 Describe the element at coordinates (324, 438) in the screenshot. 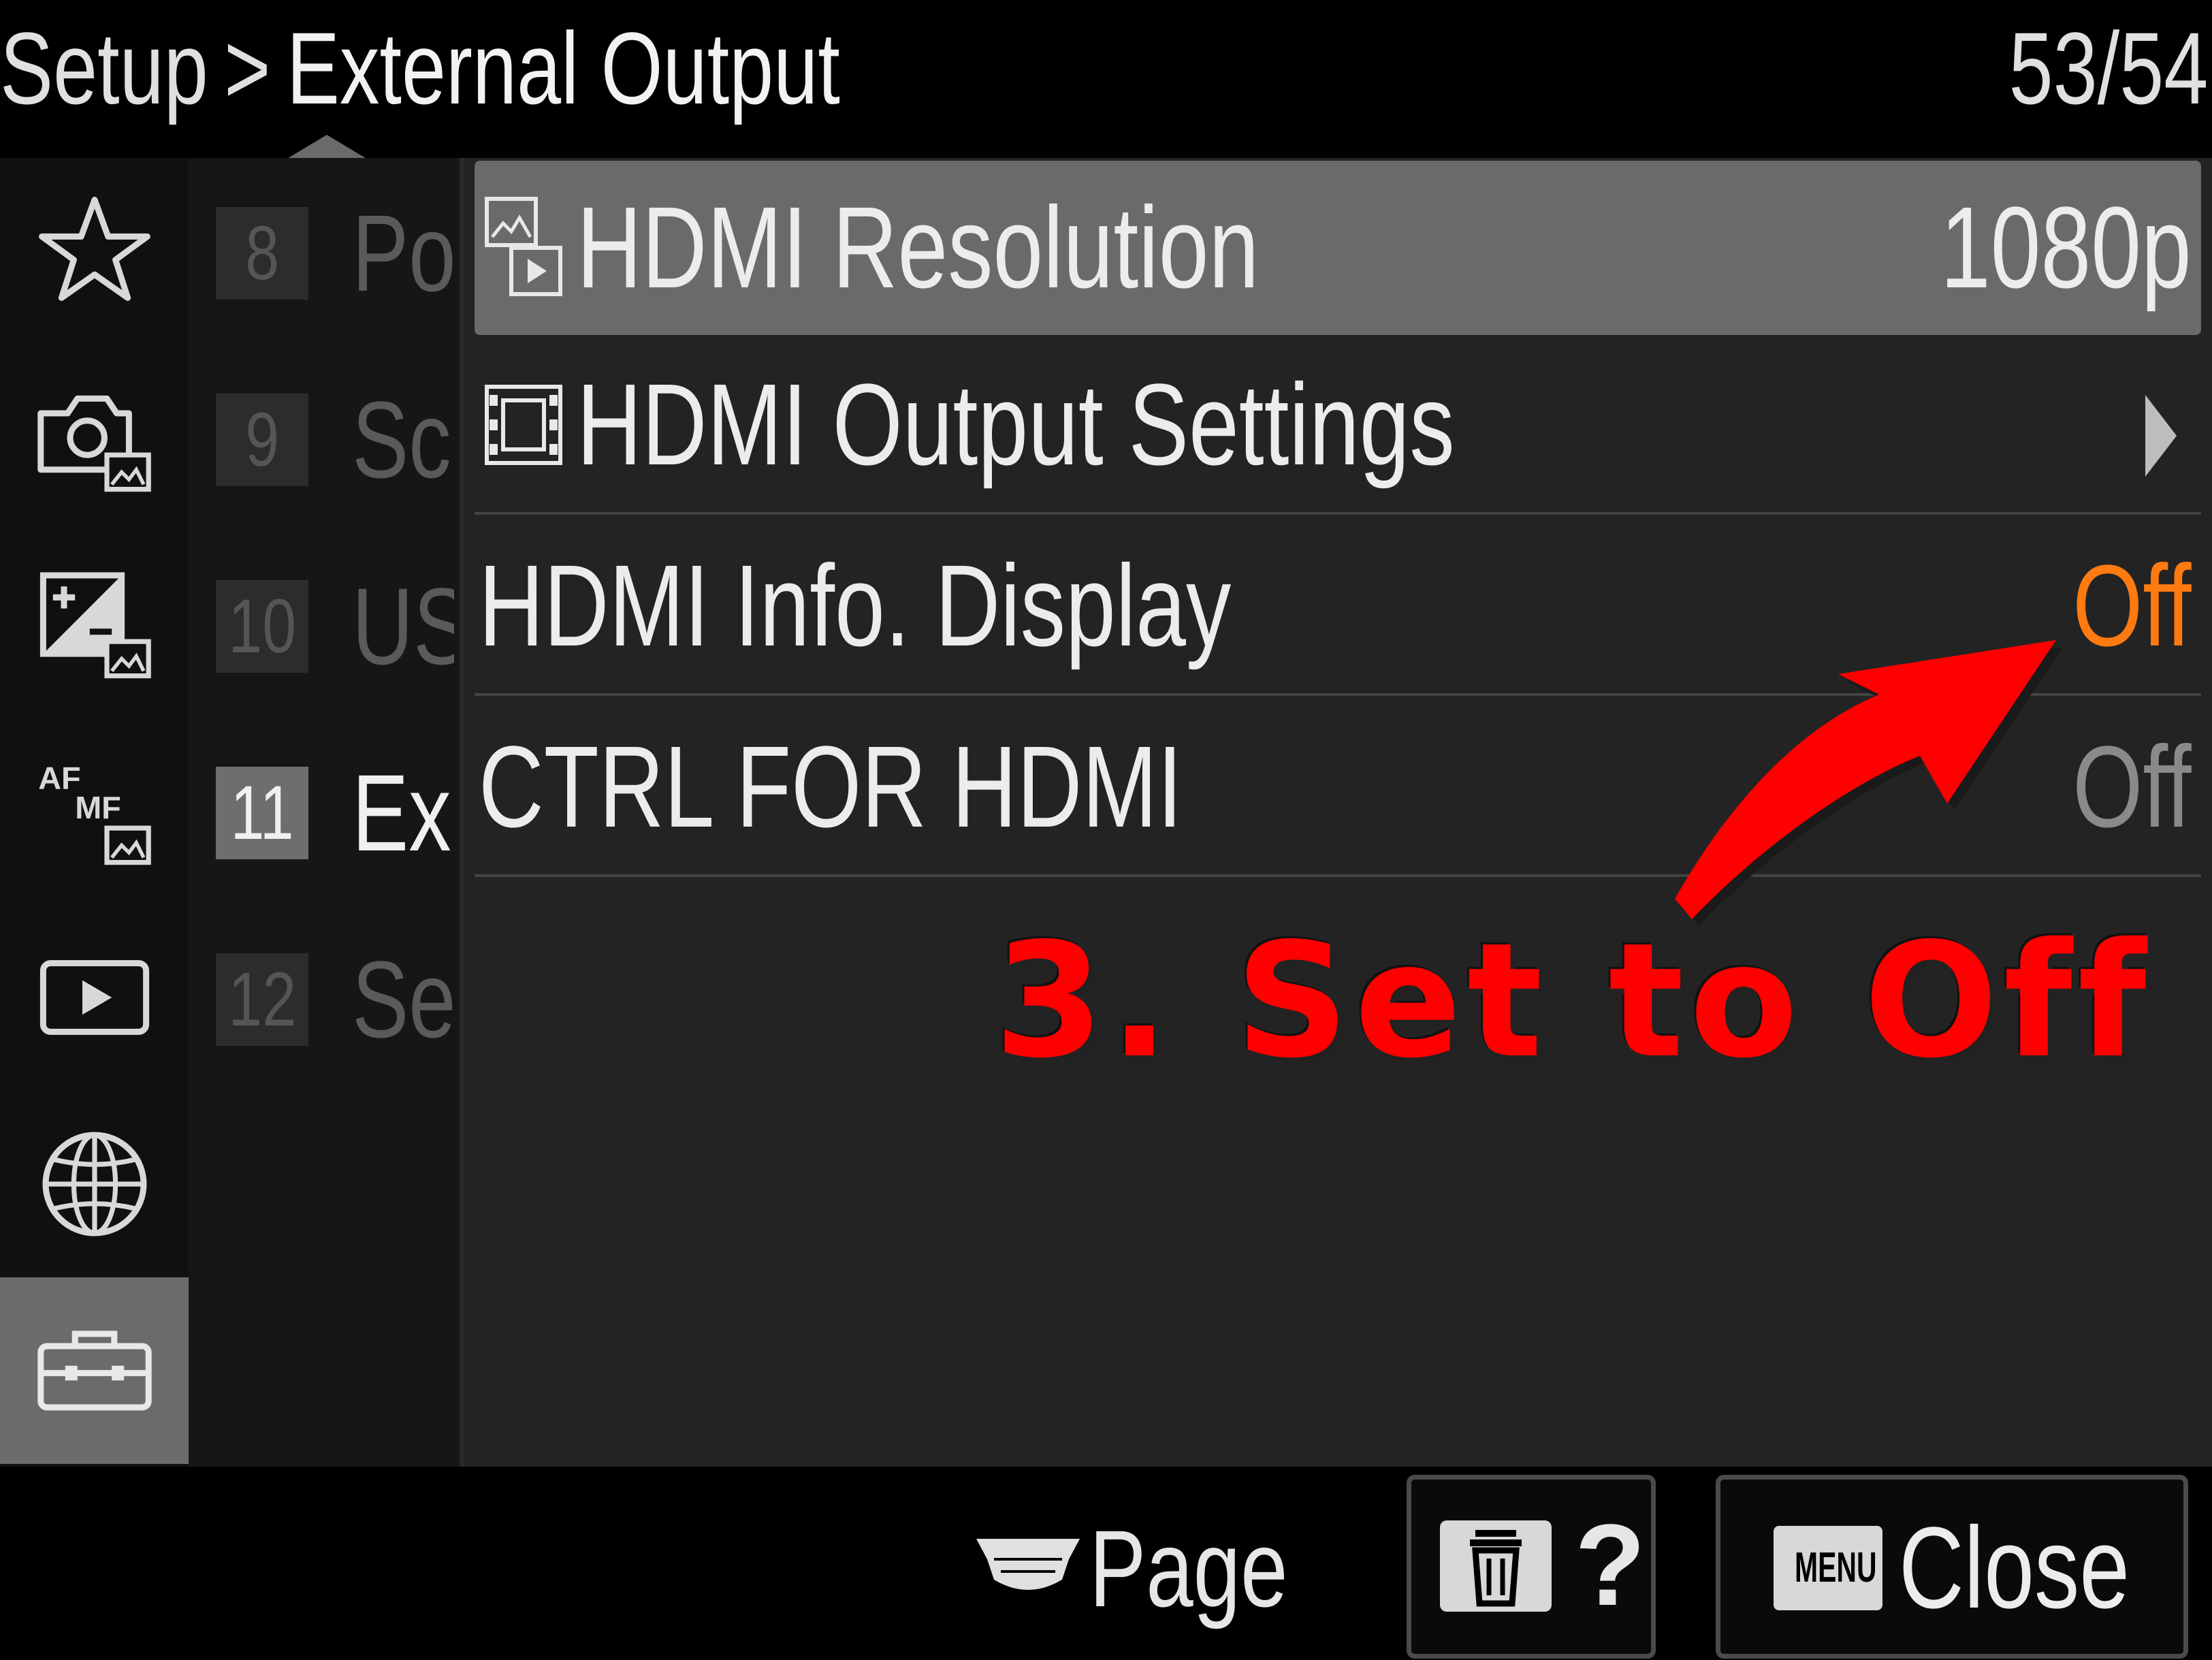

I see `subgroup-item: 9 Sc` at that location.